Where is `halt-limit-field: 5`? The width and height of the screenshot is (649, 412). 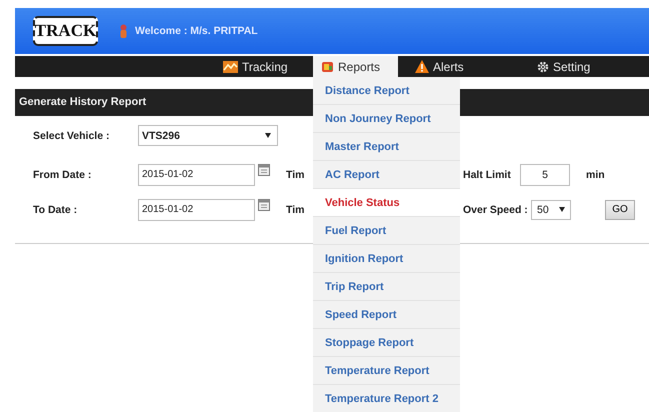 halt-limit-field: 5 is located at coordinates (545, 175).